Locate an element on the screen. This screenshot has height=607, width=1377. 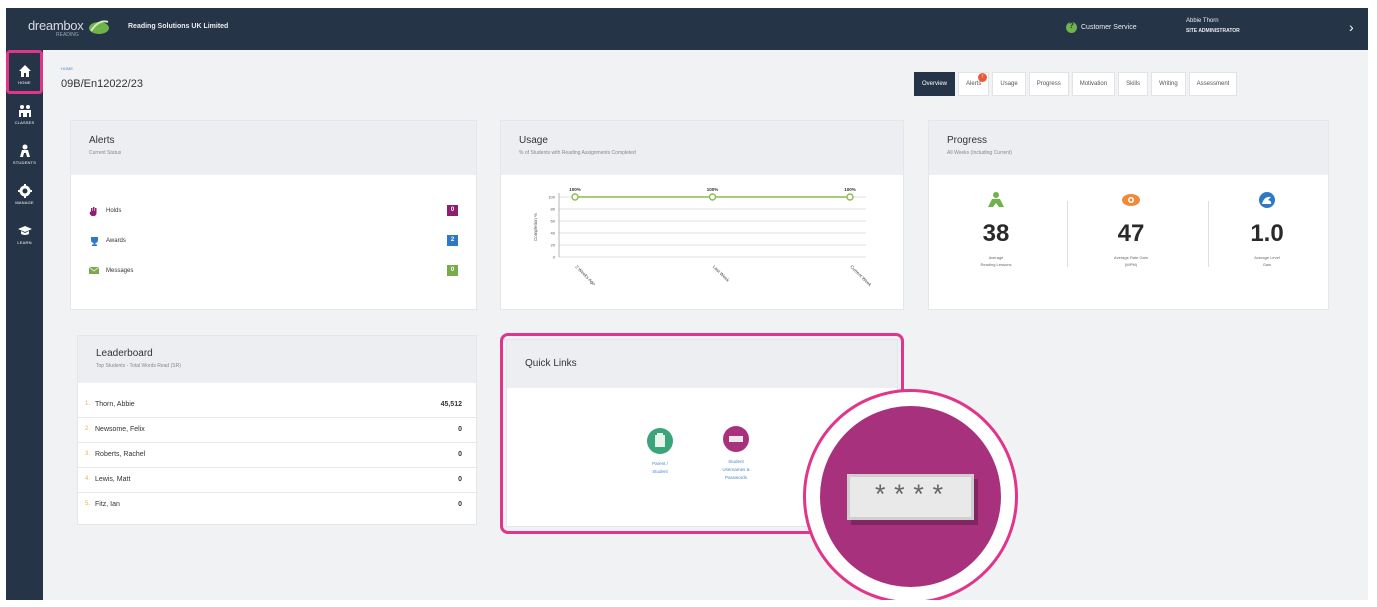
sidebar-item-label: MANAGE is located at coordinates (24, 202).